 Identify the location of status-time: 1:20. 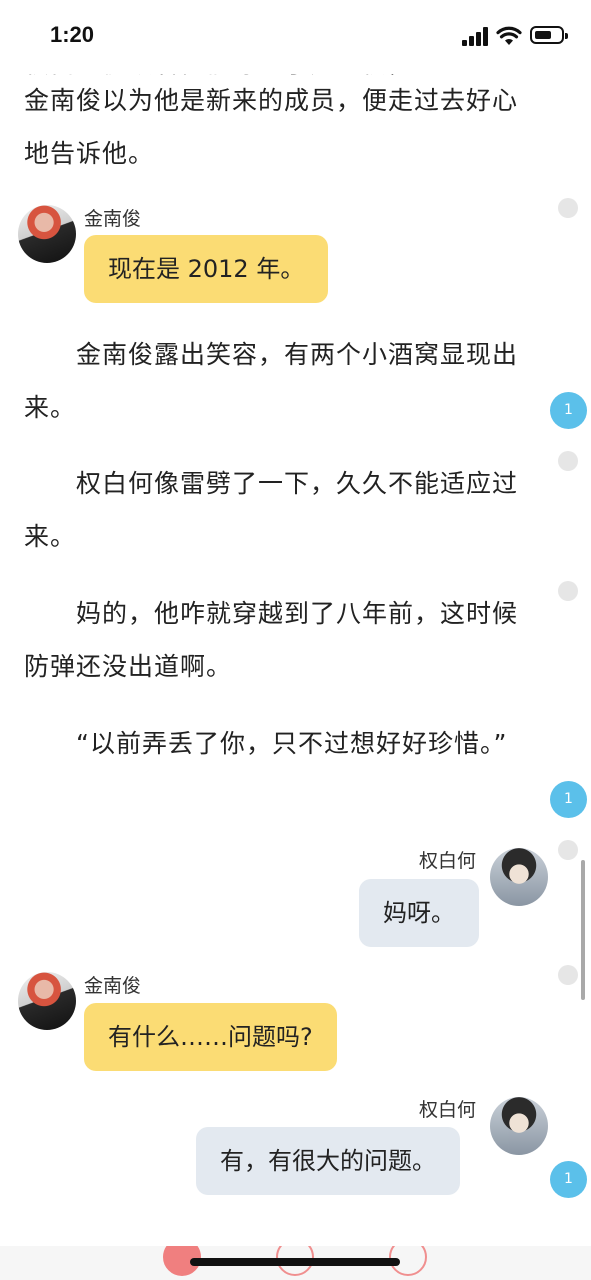
(72, 34).